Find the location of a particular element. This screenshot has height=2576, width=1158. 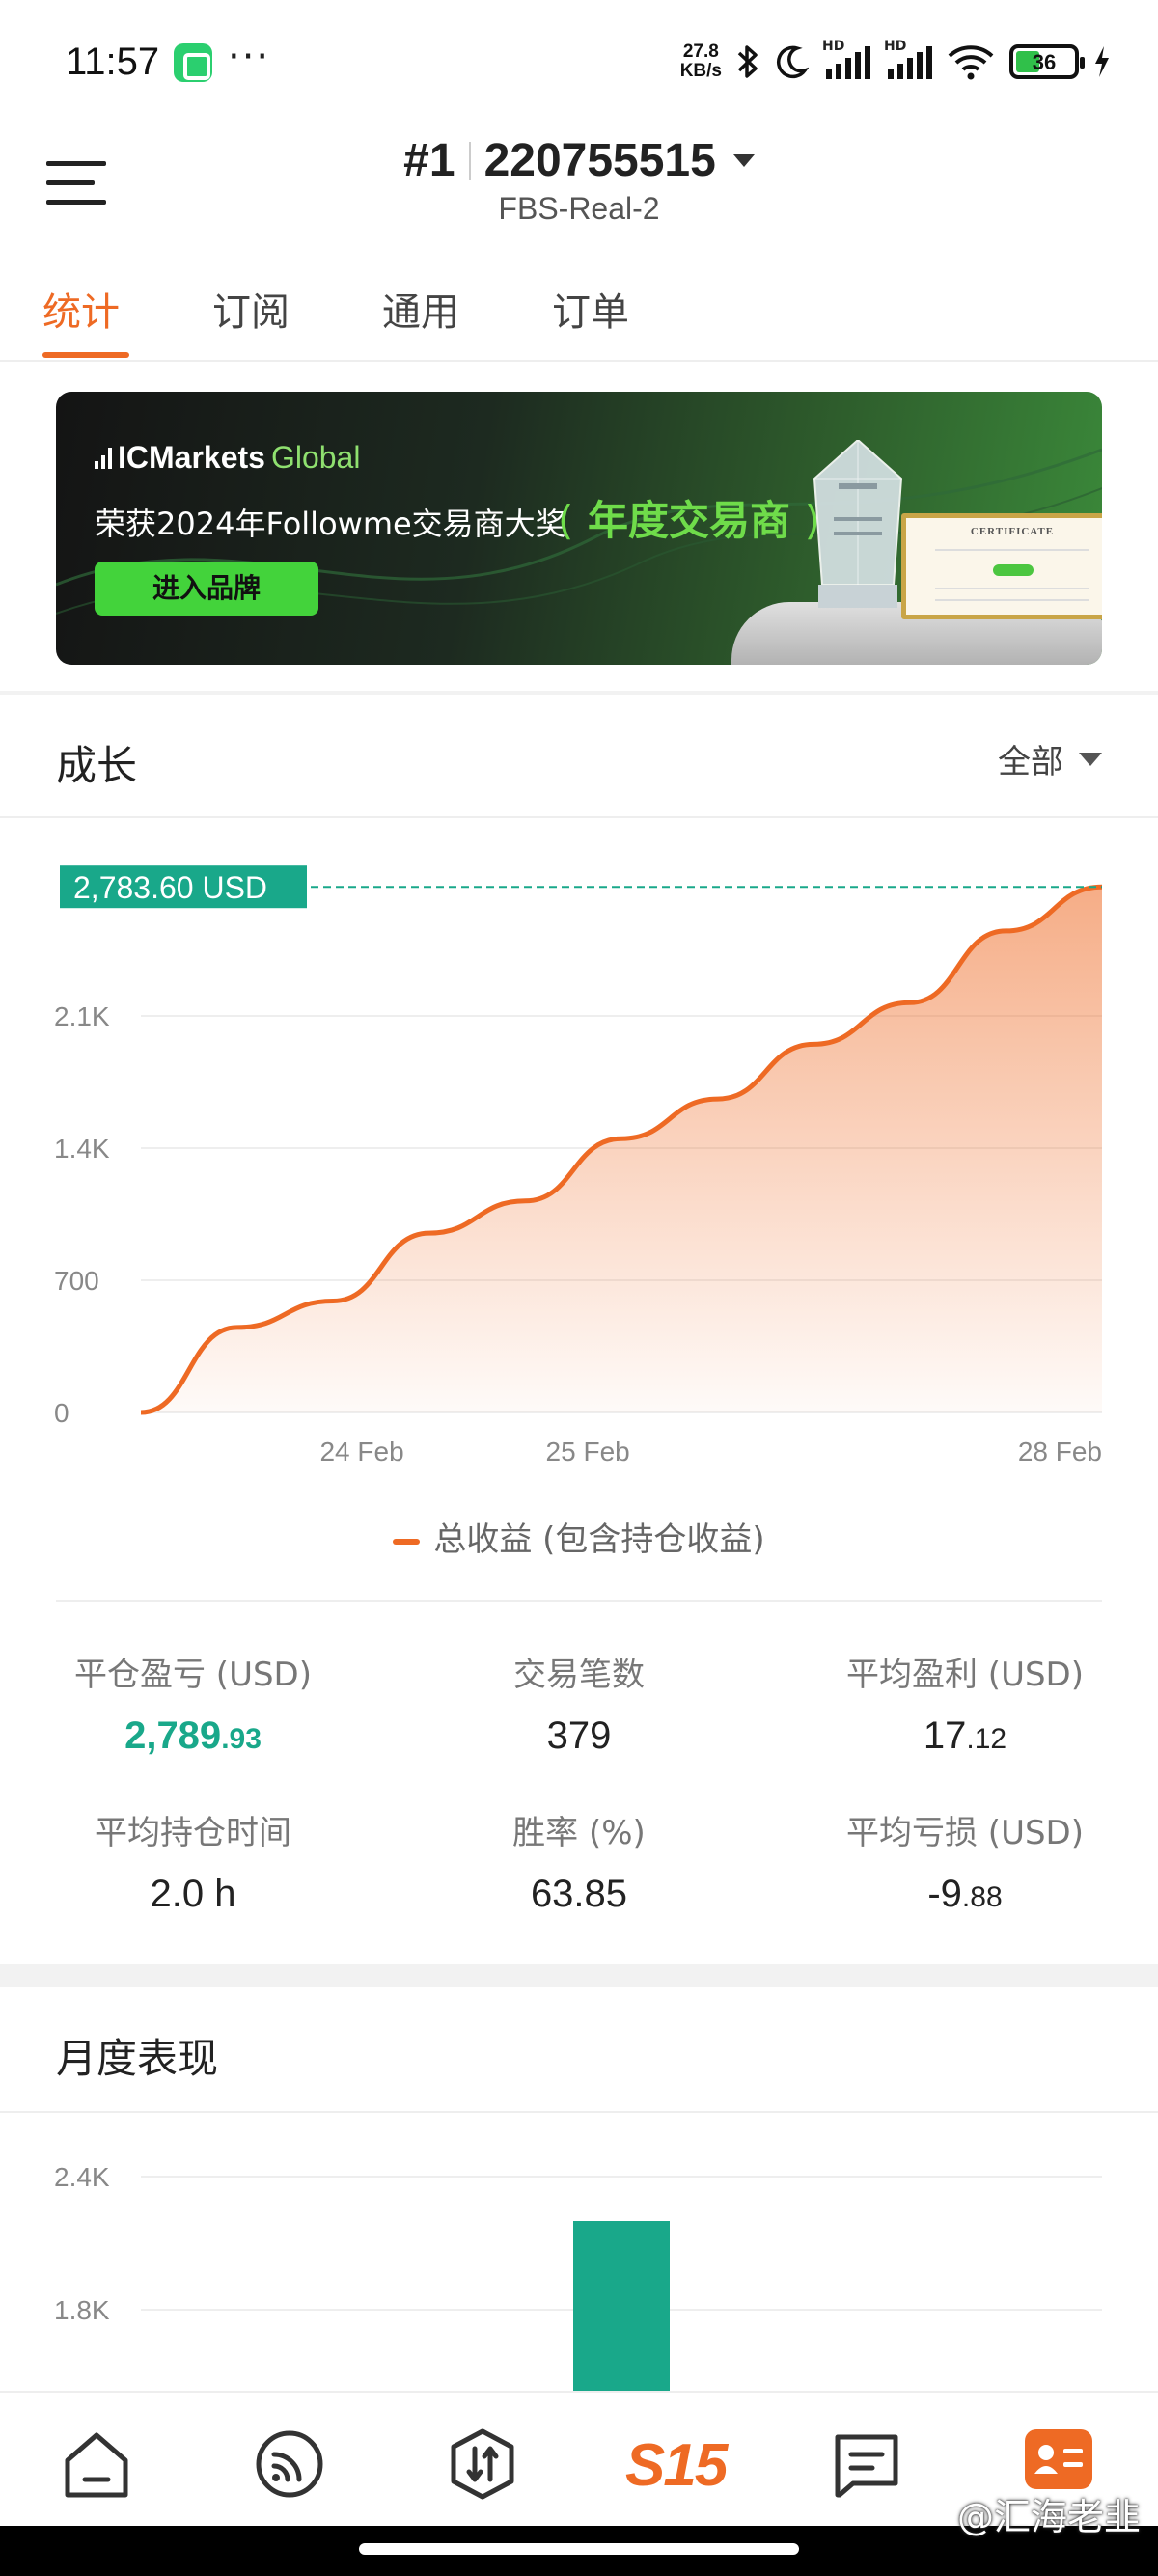

y-tick-label: 1.8K is located at coordinates (82, 2310).